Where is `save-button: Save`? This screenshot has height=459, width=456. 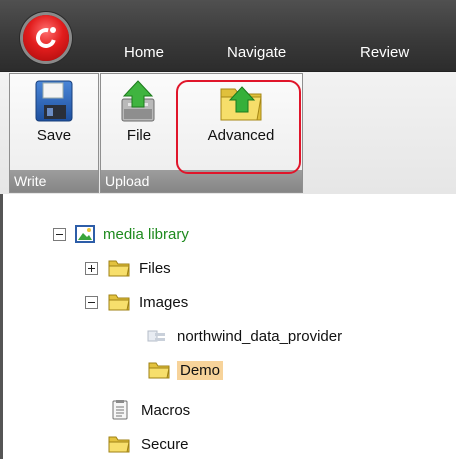
save-button: Save is located at coordinates (54, 111).